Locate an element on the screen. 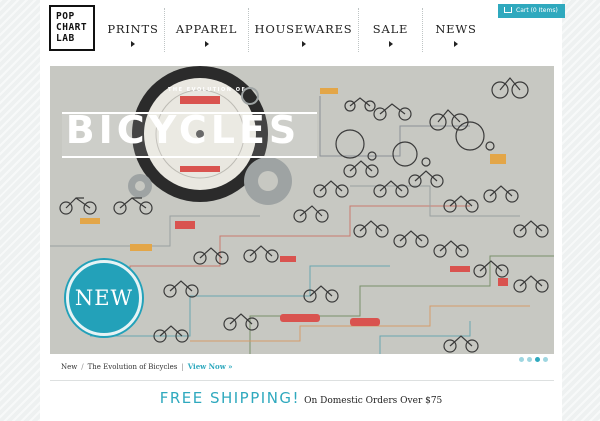  divider is located at coordinates (302, 380).